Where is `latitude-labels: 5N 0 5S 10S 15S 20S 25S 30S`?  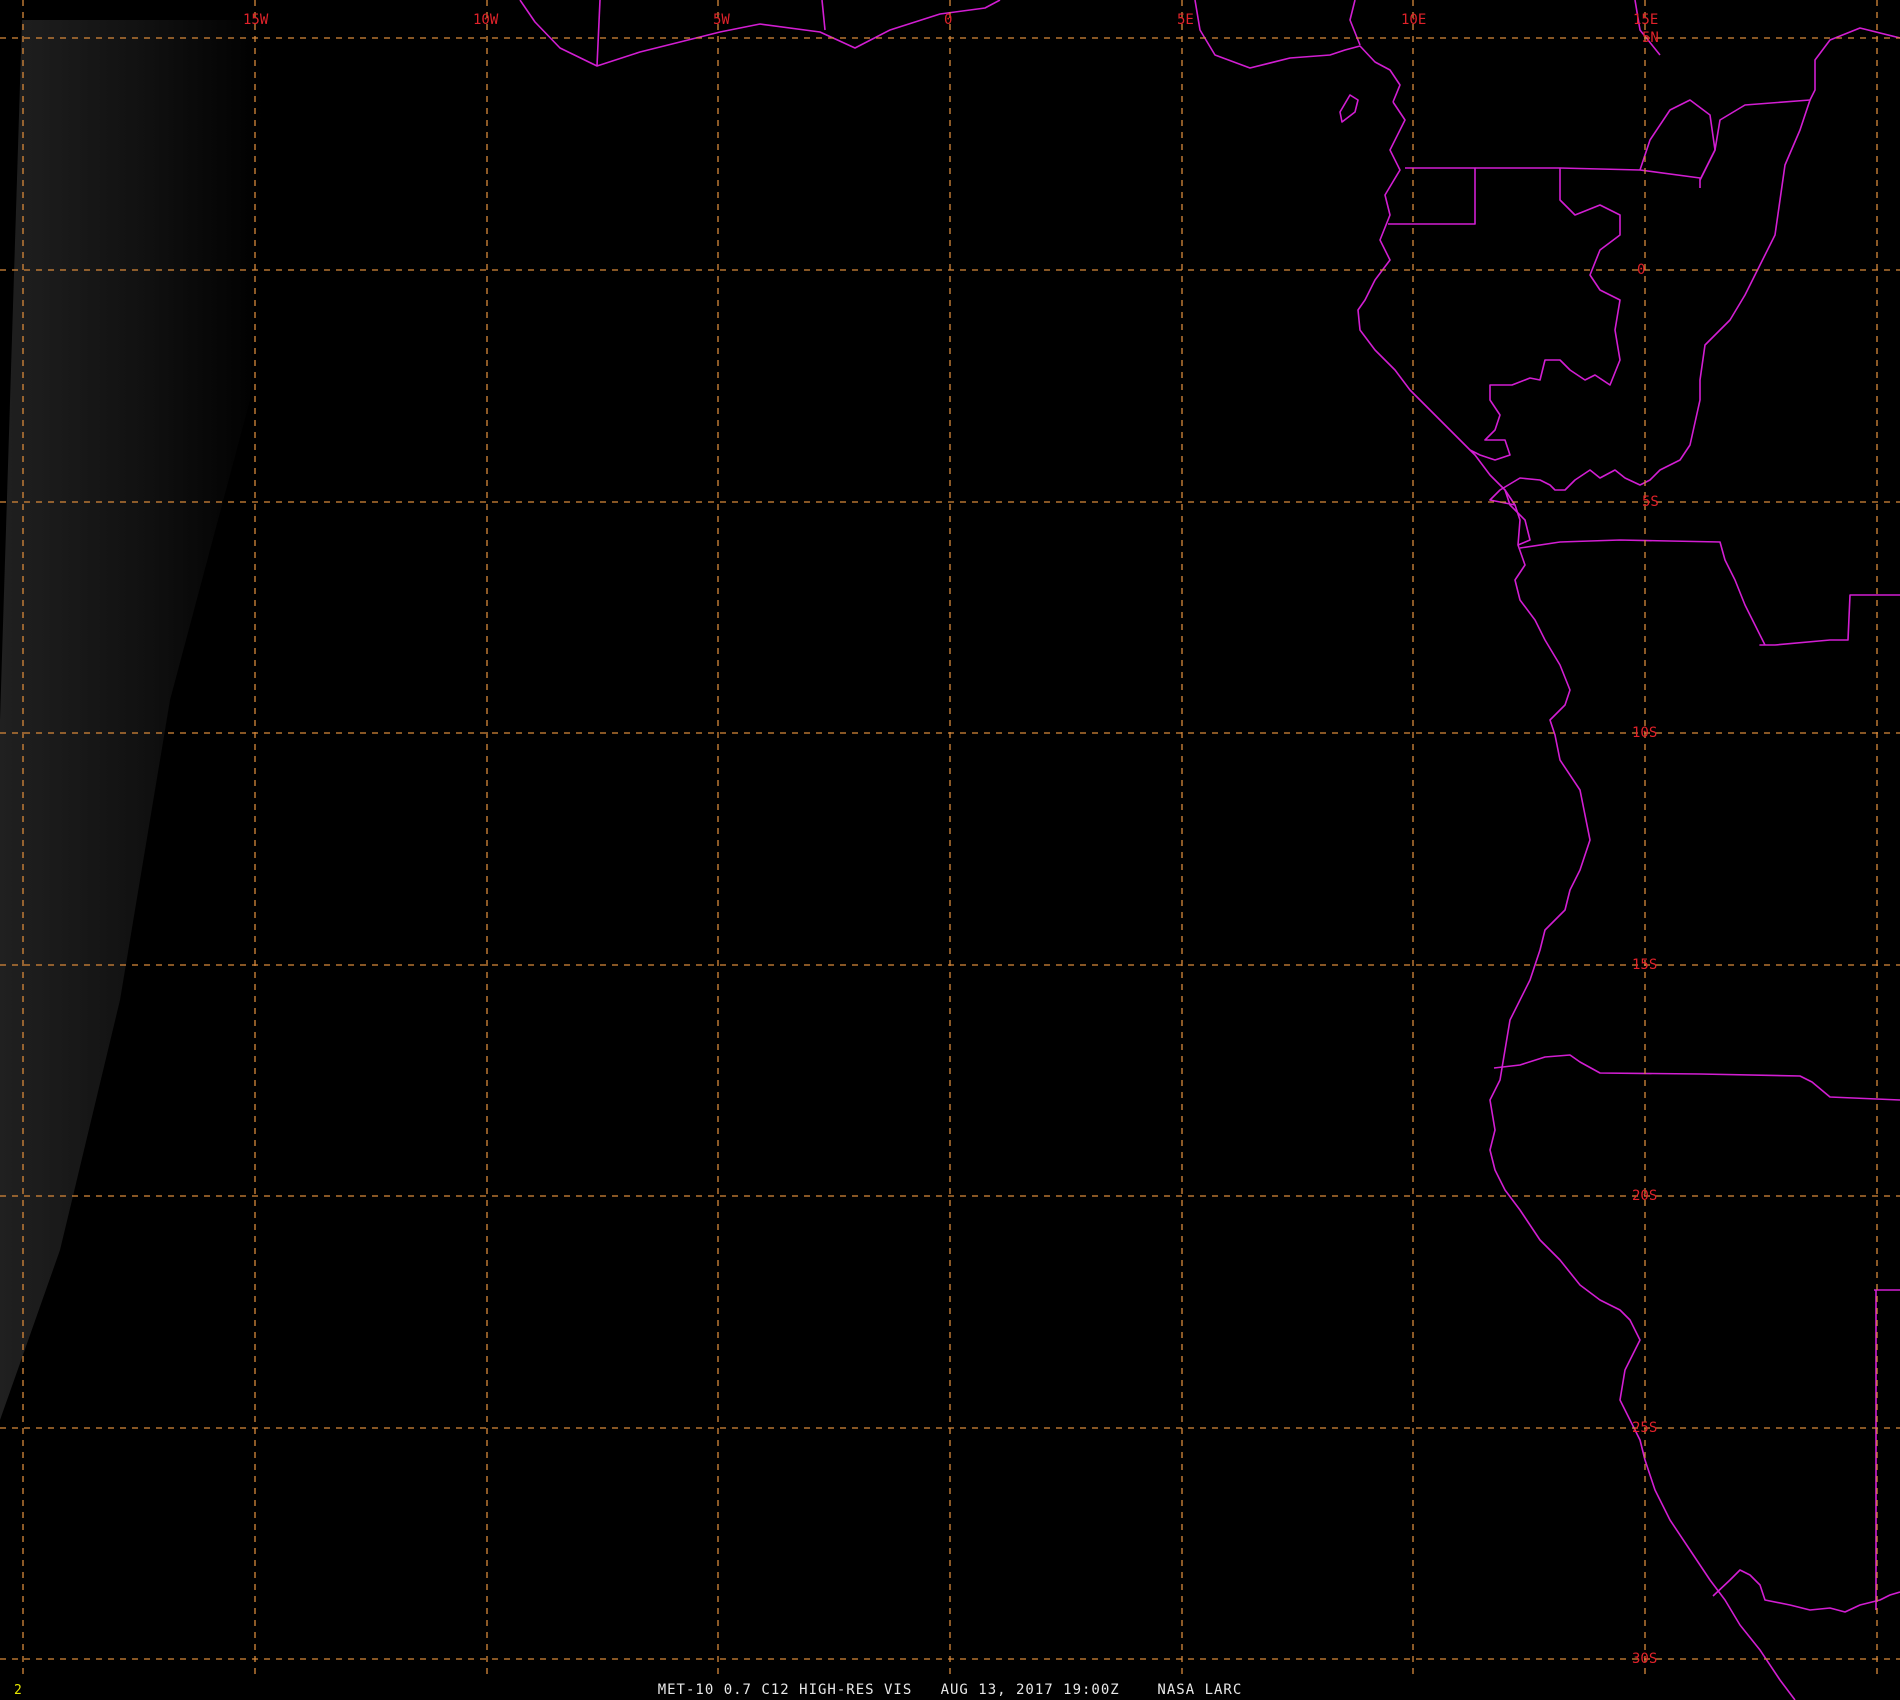
latitude-labels: 5N 0 5S 10S 15S 20S 25S 30S is located at coordinates (1645, 848).